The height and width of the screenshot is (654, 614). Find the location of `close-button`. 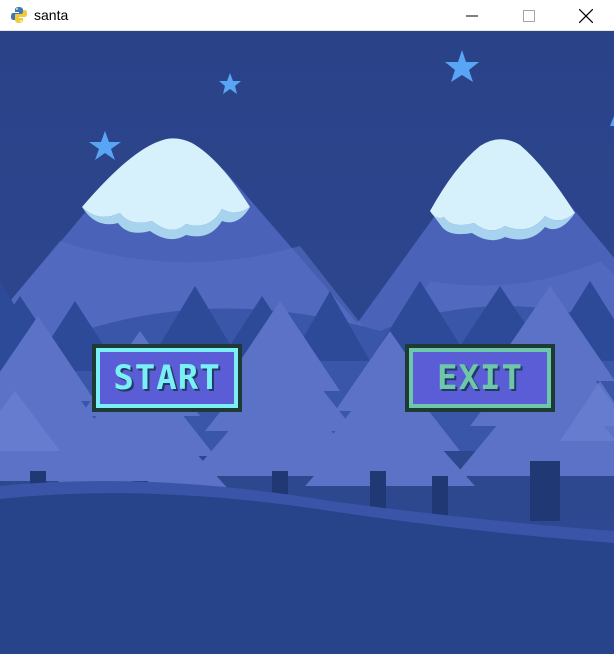

close-button is located at coordinates (585, 15).